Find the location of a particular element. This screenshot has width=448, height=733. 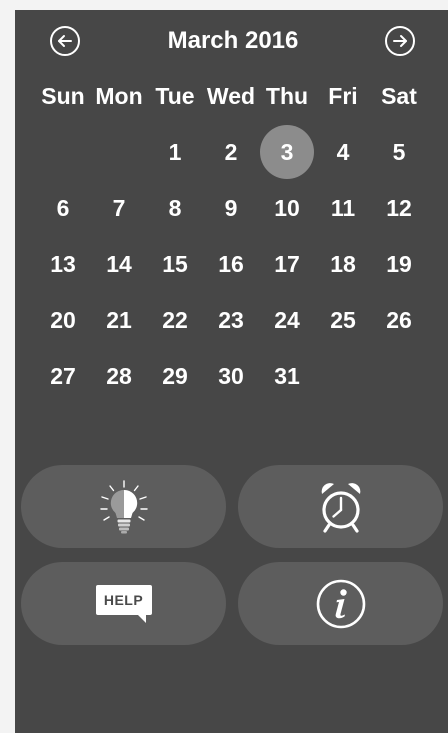

day-number: 9 is located at coordinates (231, 207).